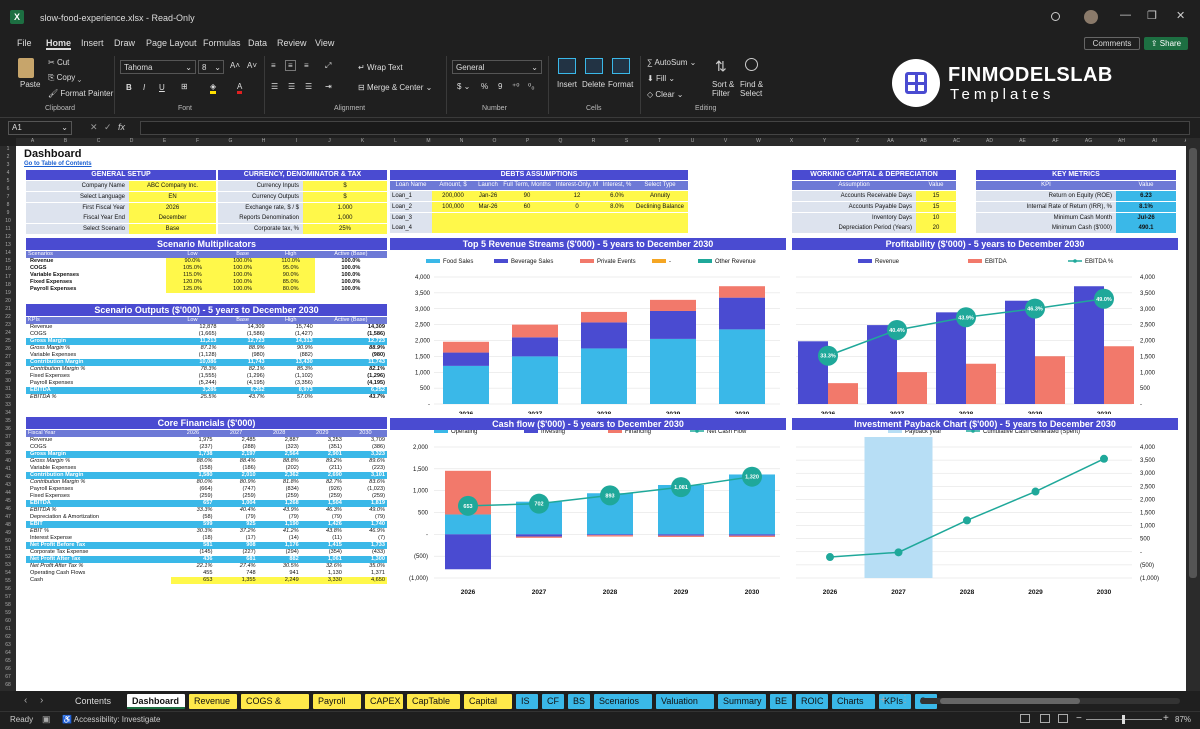  I want to click on row-header: 20, so click(8, 301).